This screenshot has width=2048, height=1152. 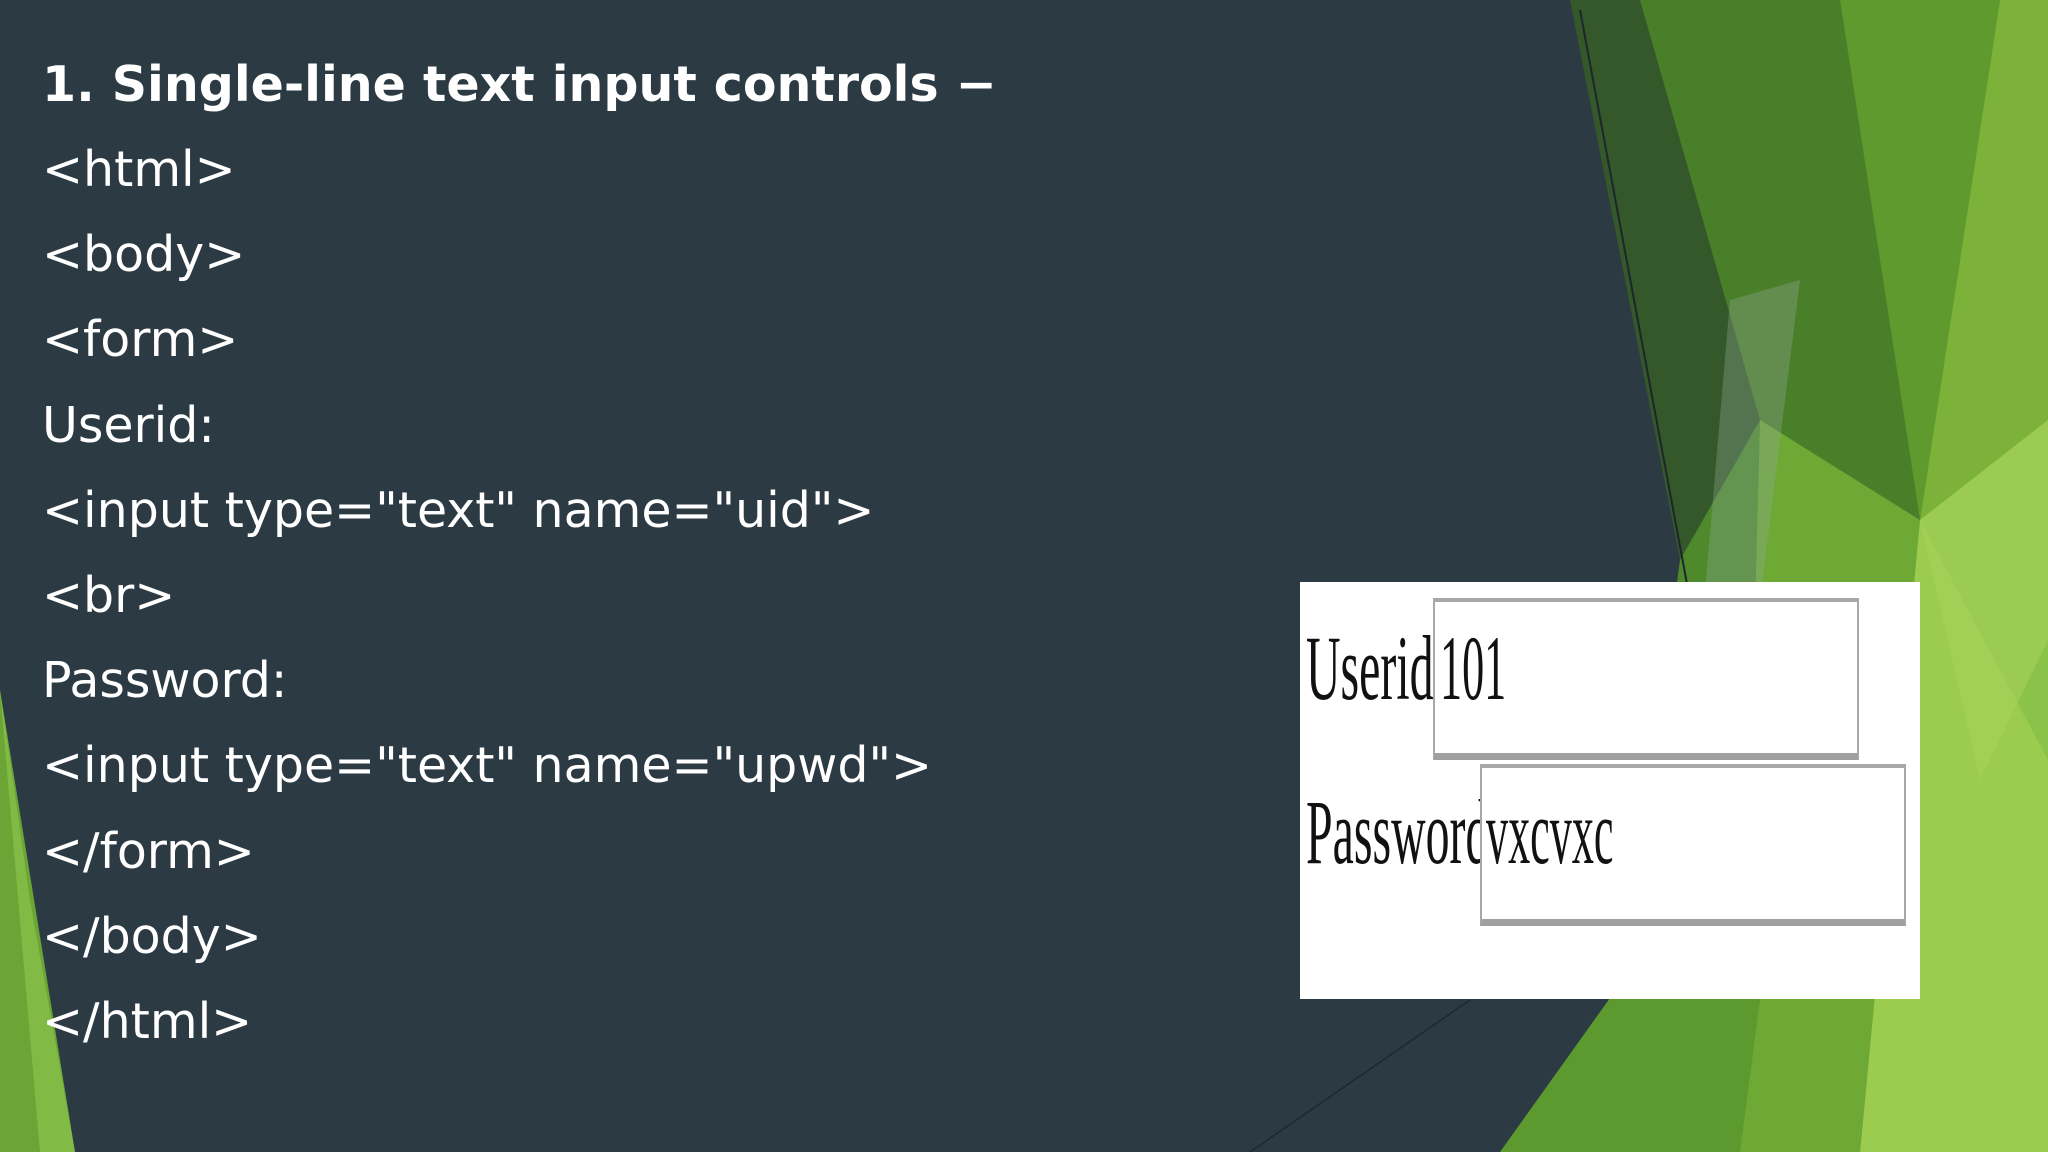 I want to click on preview-password-label: Password:, so click(x=1404, y=832).